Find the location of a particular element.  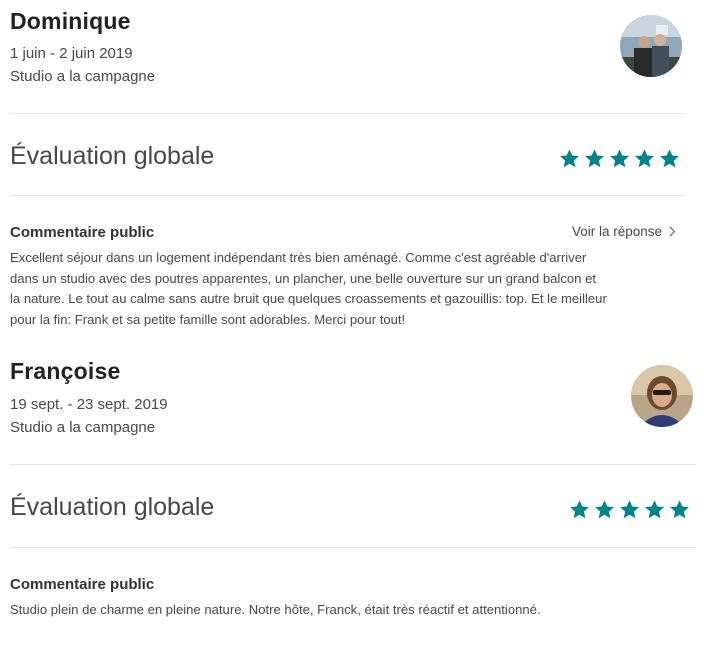

reviewer-name: Françoise is located at coordinates (65, 371).